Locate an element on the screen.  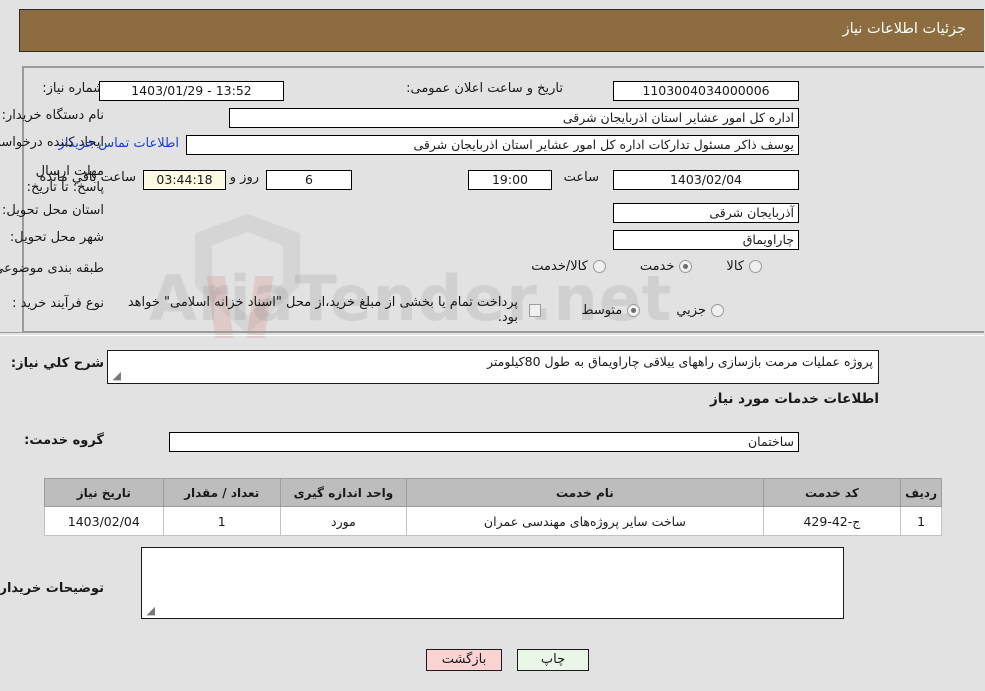
purchase-process-label-wrap: نوع فرآیند خرید : is located at coordinates (59, 303).